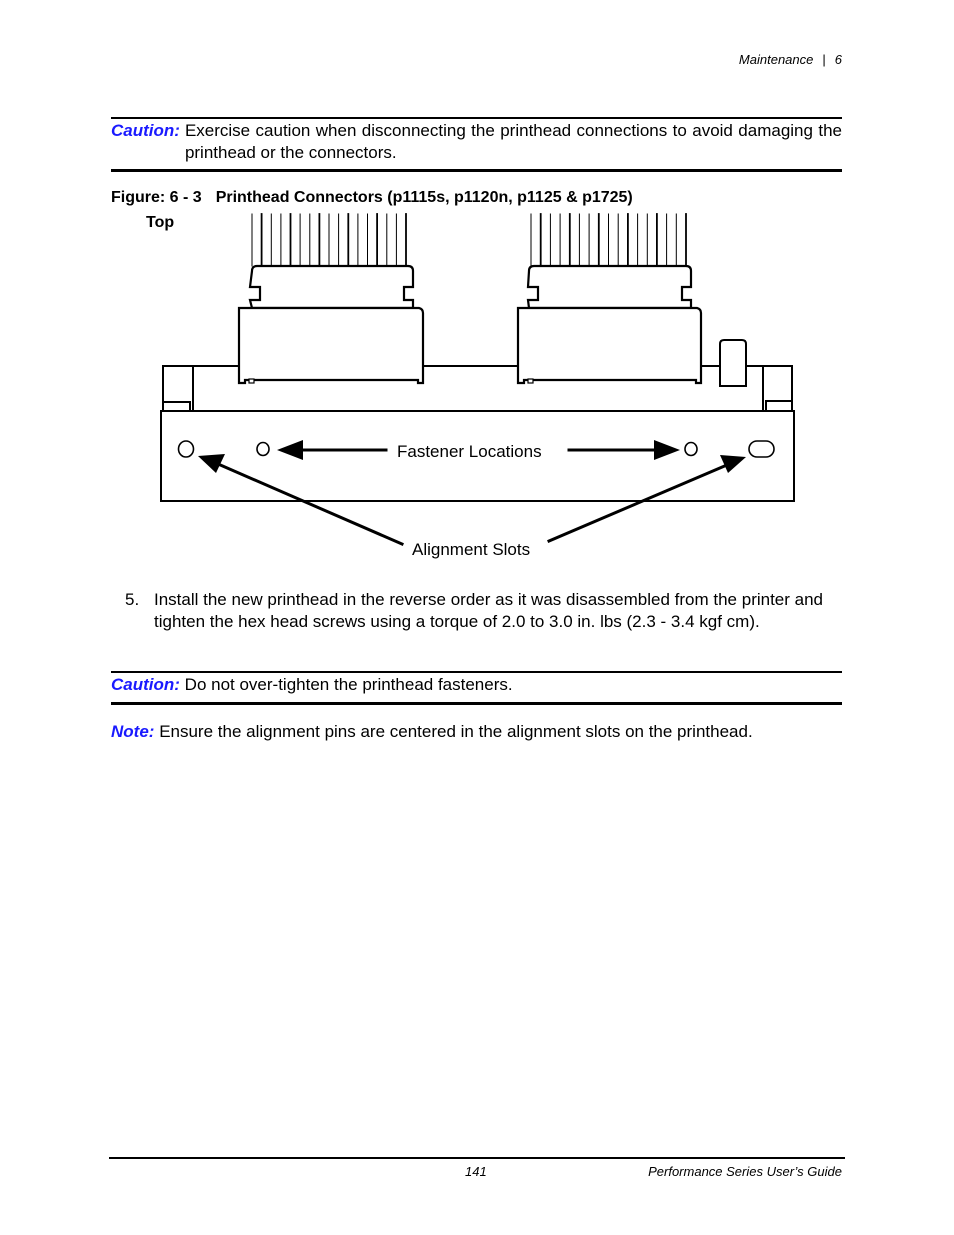 This screenshot has height=1235, width=954. I want to click on left-connector-ribbon-wires, so click(329, 240).